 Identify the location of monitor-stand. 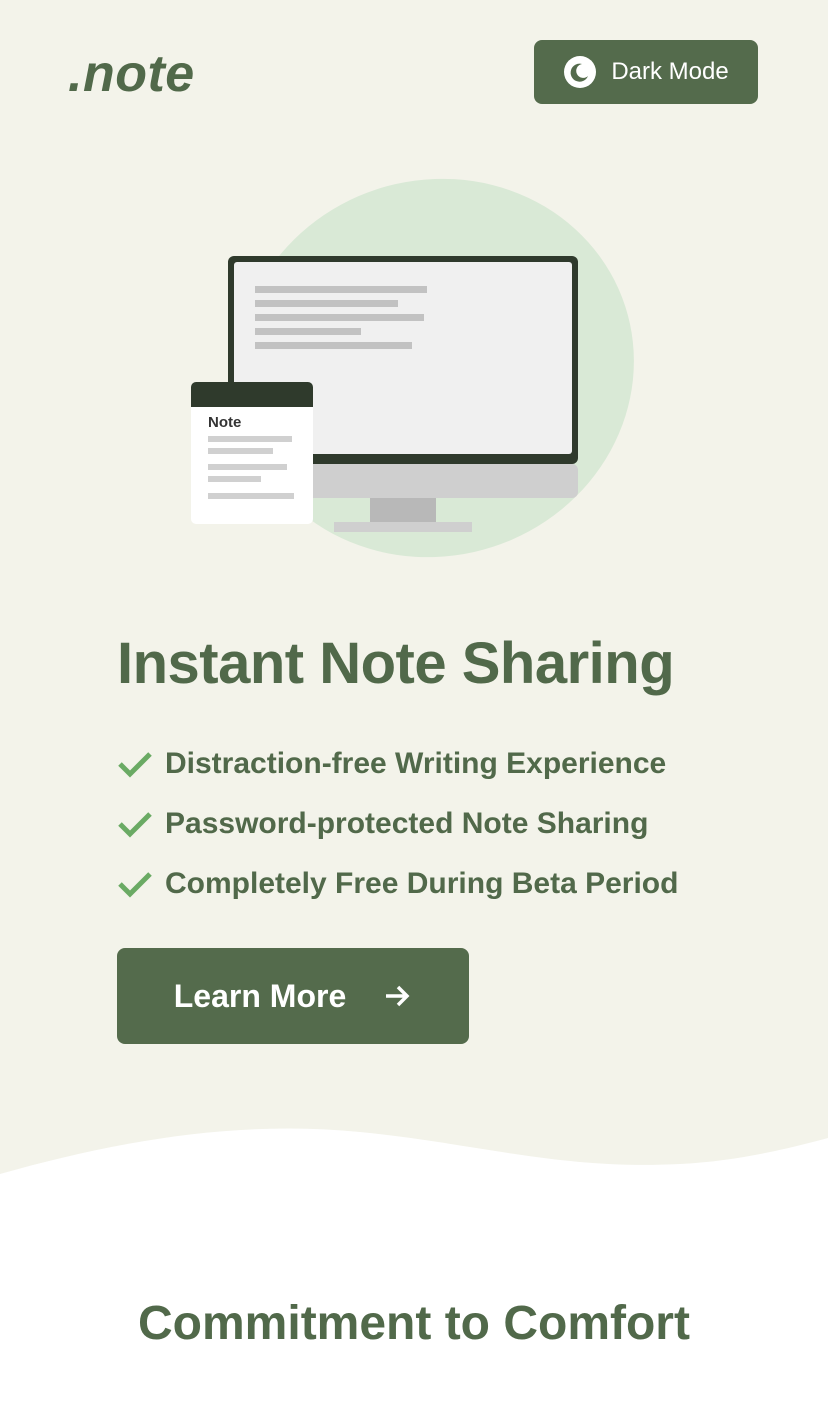
(403, 510).